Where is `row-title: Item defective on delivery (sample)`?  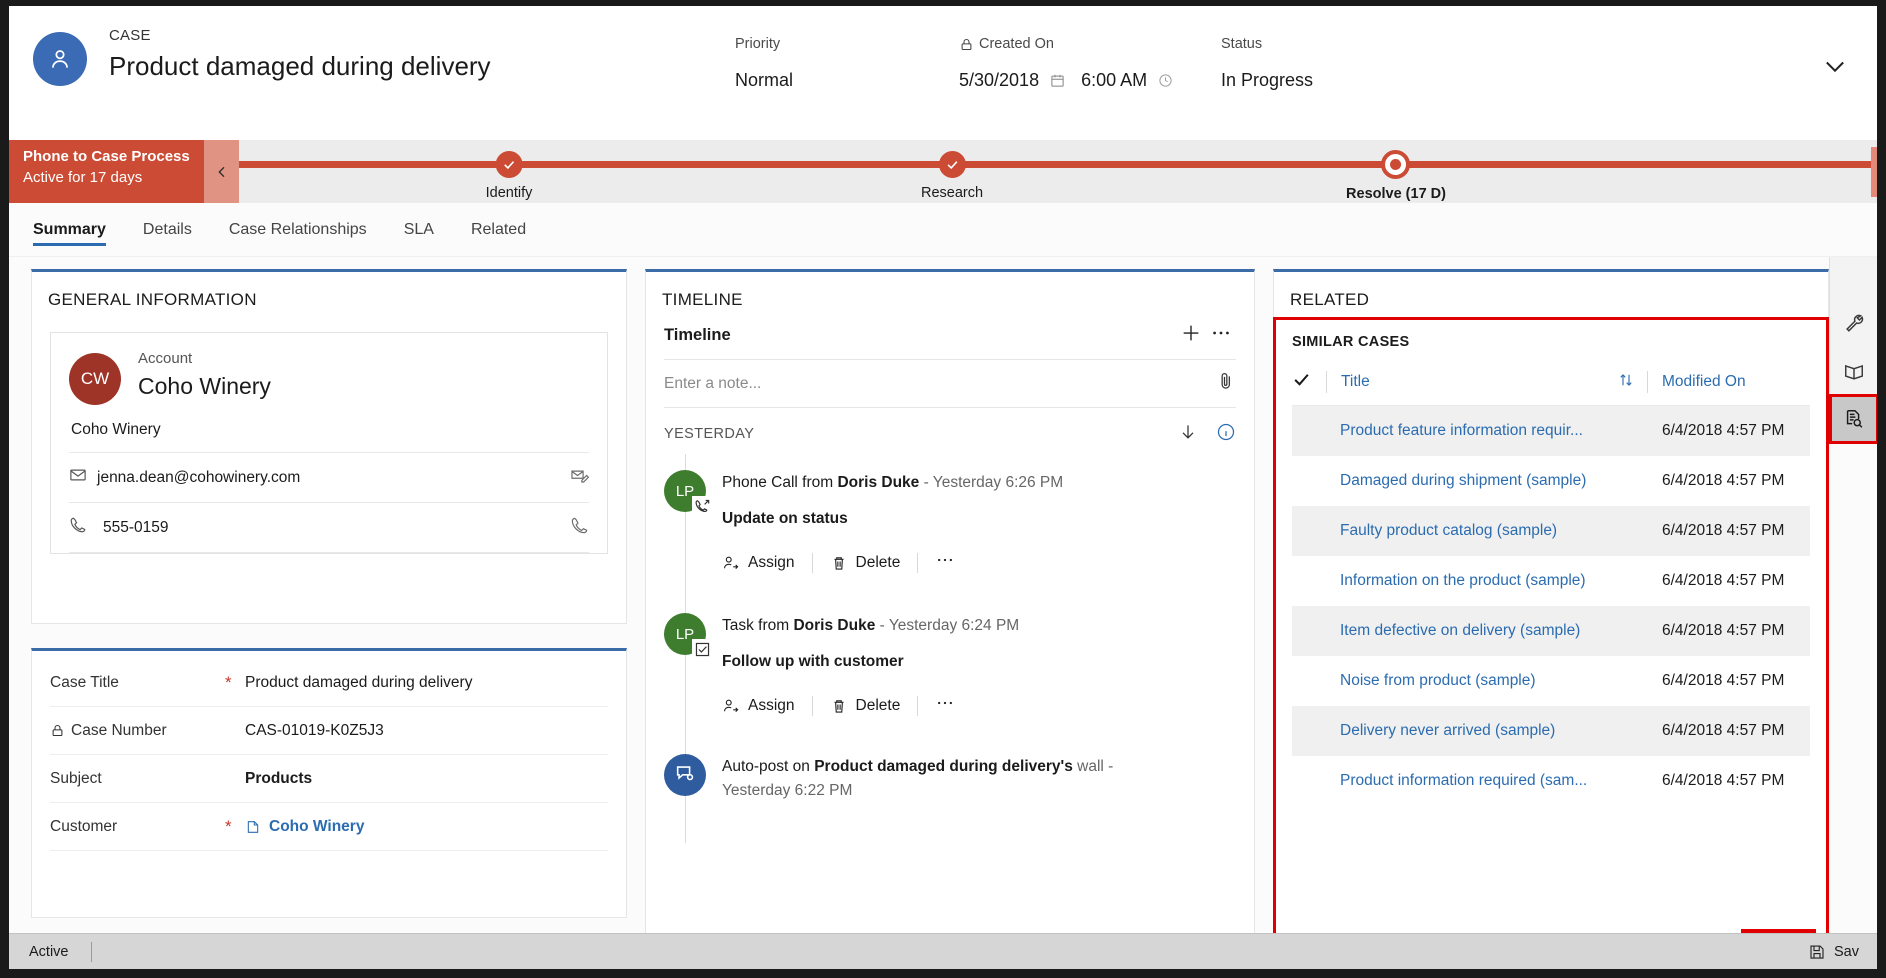
row-title: Item defective on delivery (sample) is located at coordinates (1501, 631).